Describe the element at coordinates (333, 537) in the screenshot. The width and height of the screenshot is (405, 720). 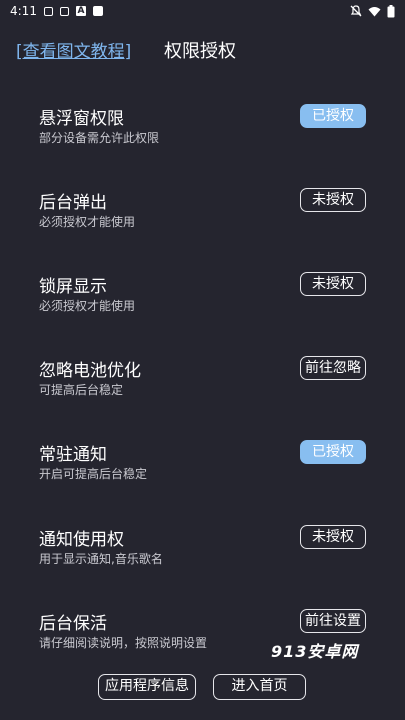
I see `notification-access-button: 未授权` at that location.